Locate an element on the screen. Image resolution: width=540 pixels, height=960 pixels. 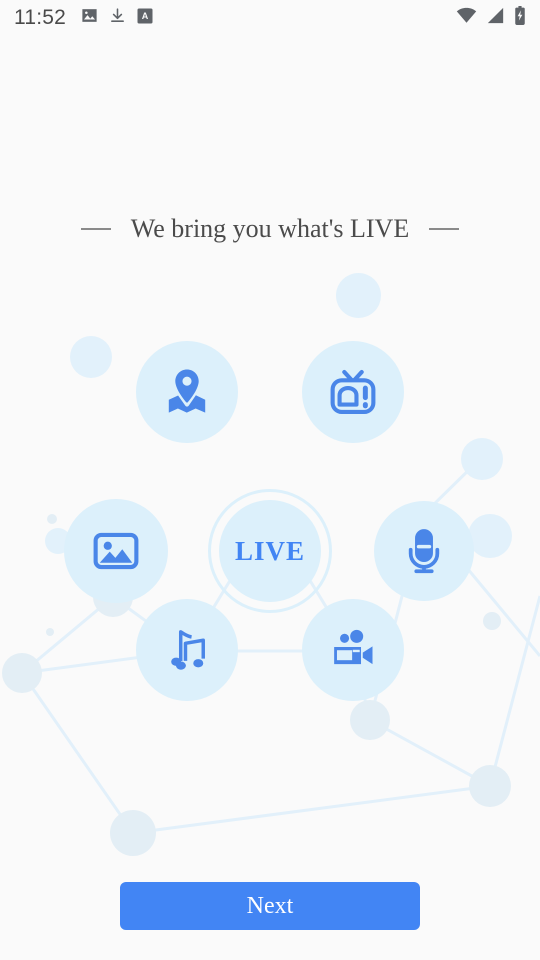
status-bar-system-icons is located at coordinates (491, 18).